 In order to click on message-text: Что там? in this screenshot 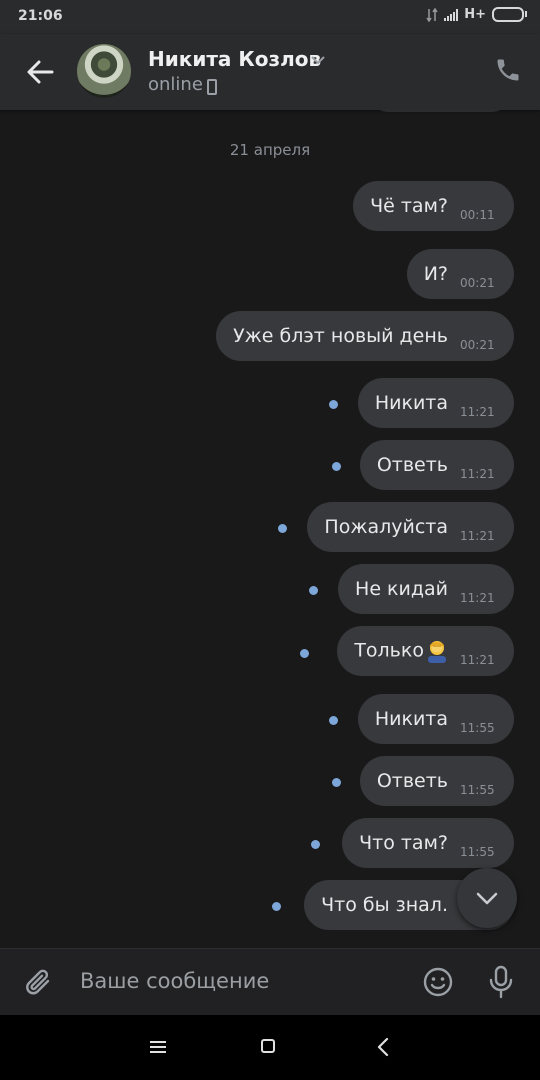, I will do `click(403, 843)`.